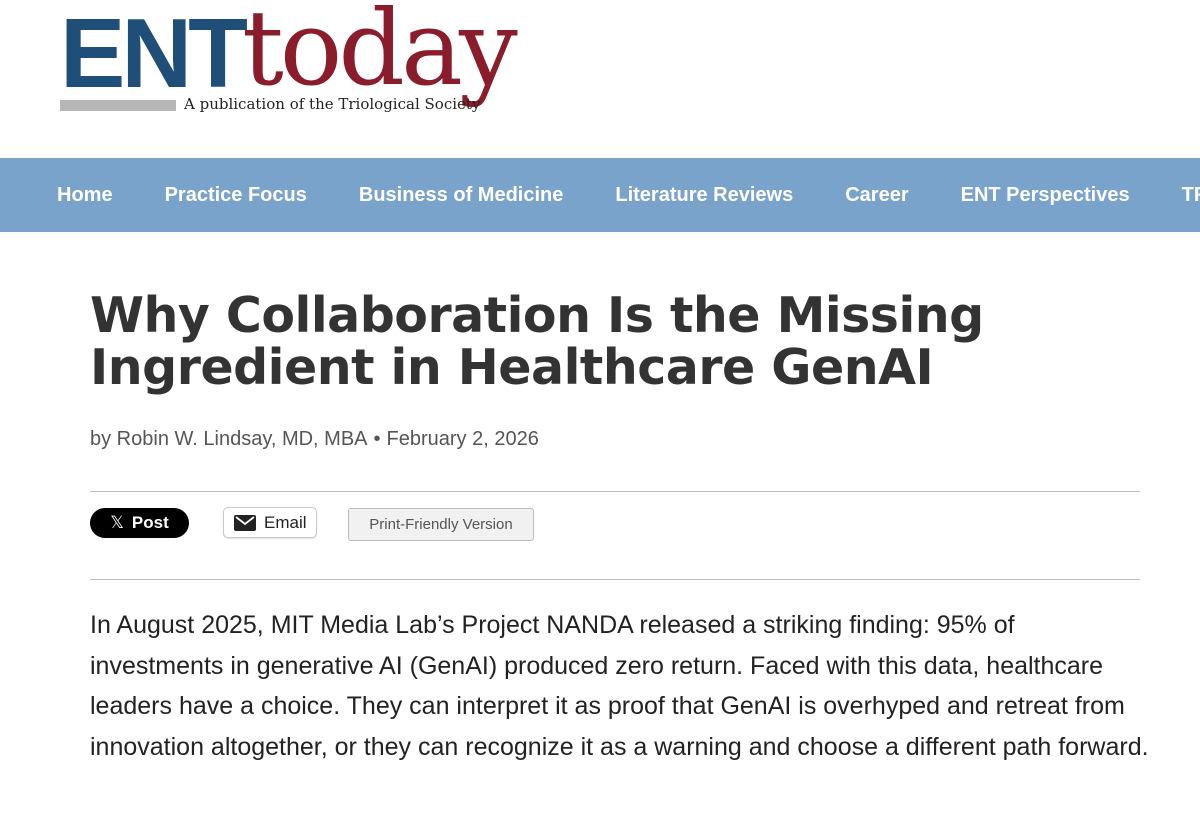 This screenshot has height=837, width=1200. I want to click on divider-bottom, so click(615, 579).